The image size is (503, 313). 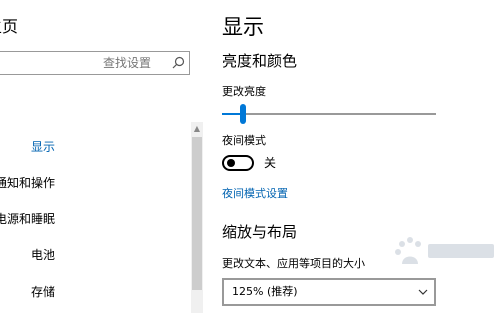 What do you see at coordinates (444, 250) in the screenshot?
I see `watermark-logo` at bounding box center [444, 250].